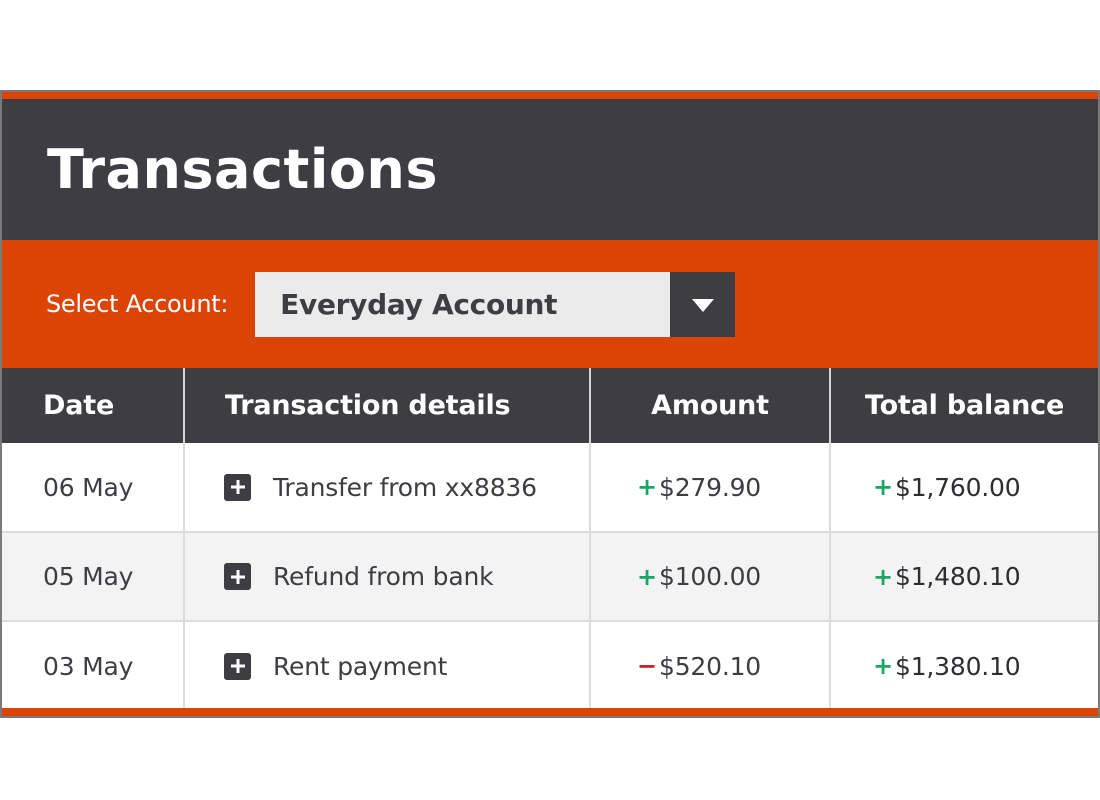  Describe the element at coordinates (550, 712) in the screenshot. I see `bottom-accent-bar` at that location.